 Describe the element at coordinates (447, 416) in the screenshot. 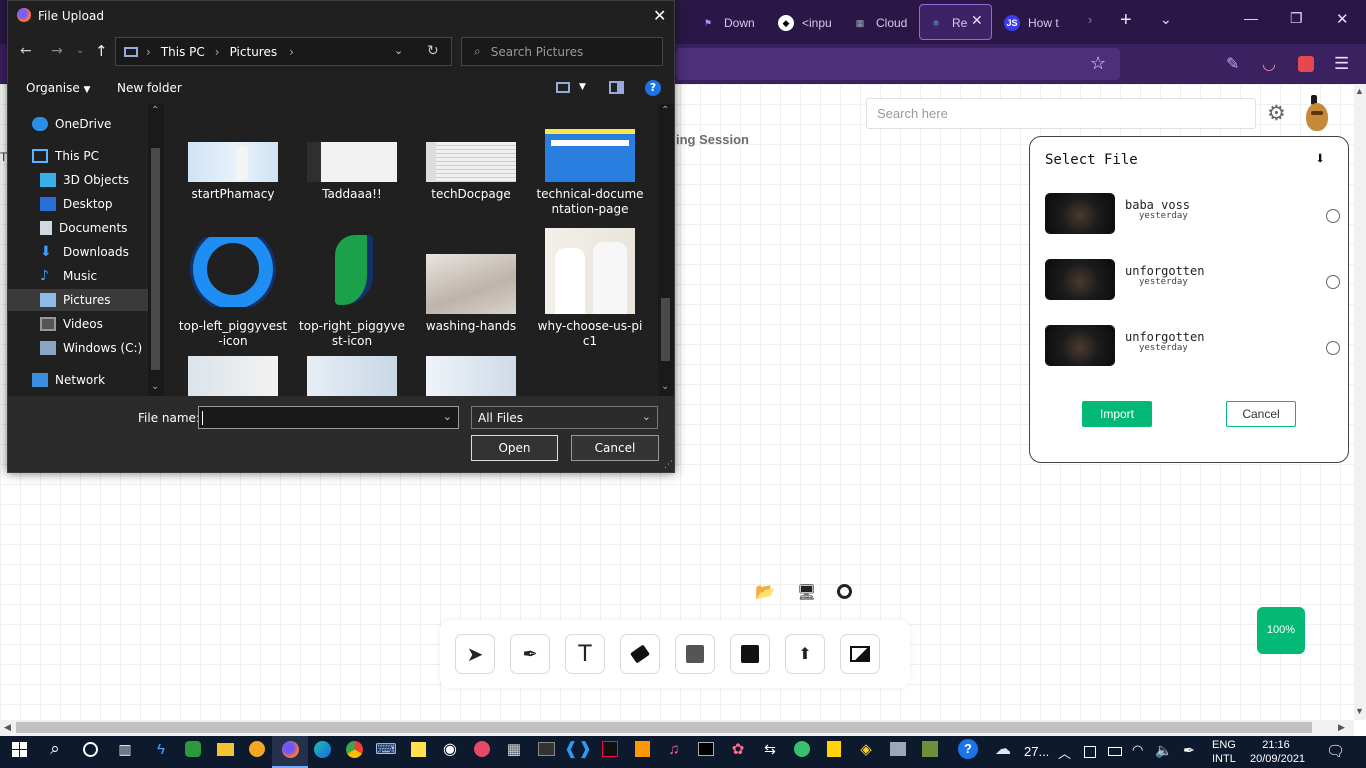

I see `file-name-chevron-icon: ⌄` at that location.